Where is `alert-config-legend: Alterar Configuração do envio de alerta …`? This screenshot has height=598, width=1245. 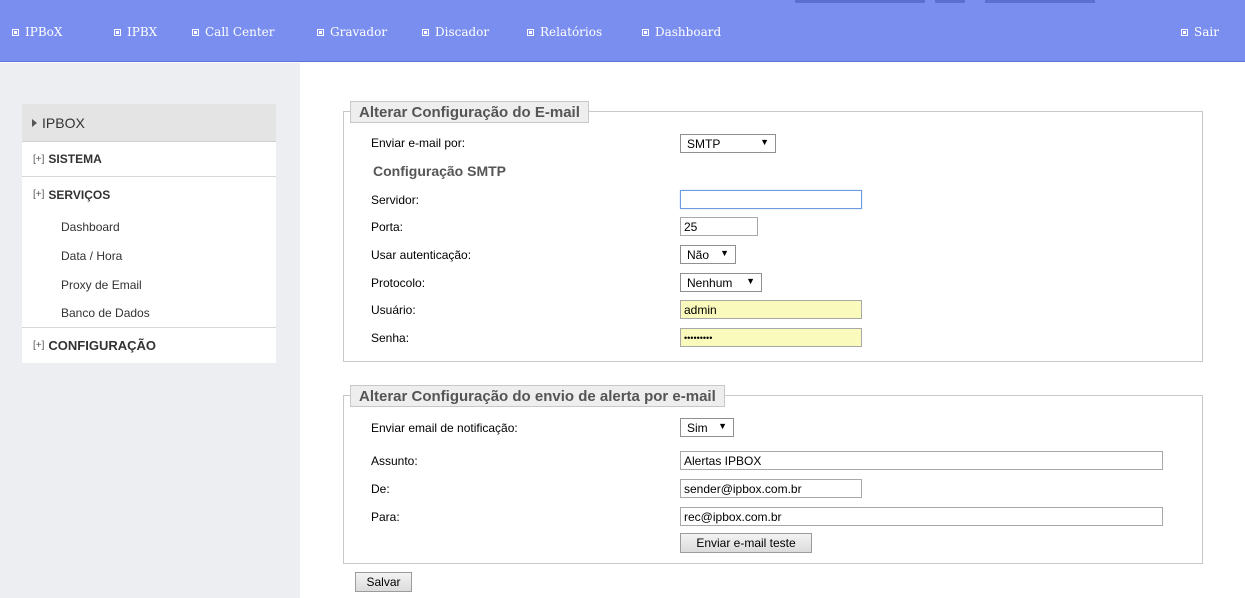 alert-config-legend: Alterar Configuração do envio de alerta … is located at coordinates (537, 396).